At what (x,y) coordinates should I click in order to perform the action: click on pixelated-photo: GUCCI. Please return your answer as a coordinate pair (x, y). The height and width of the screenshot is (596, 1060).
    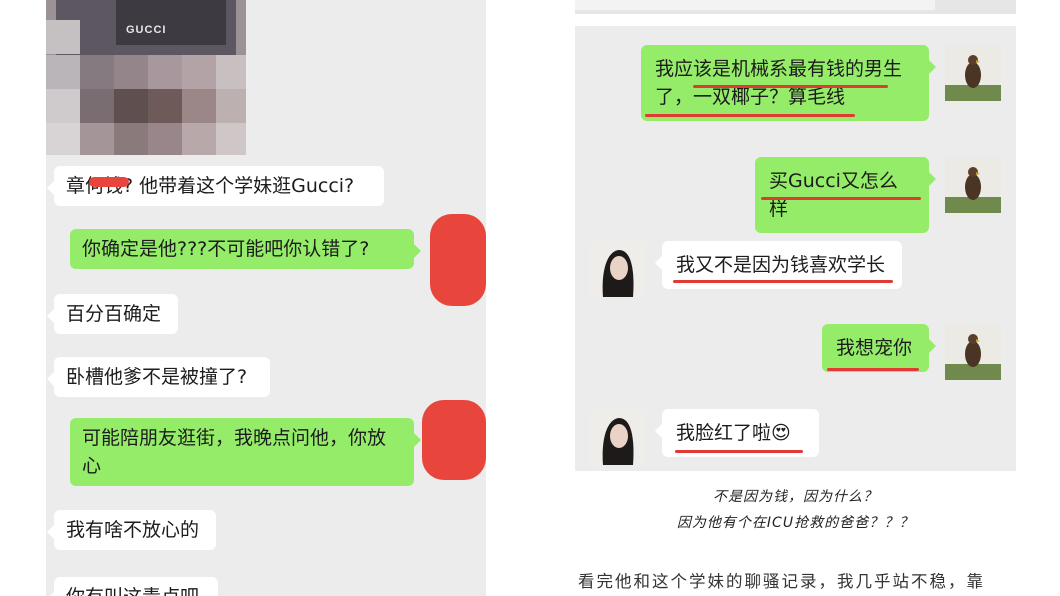
    Looking at the image, I should click on (146, 77).